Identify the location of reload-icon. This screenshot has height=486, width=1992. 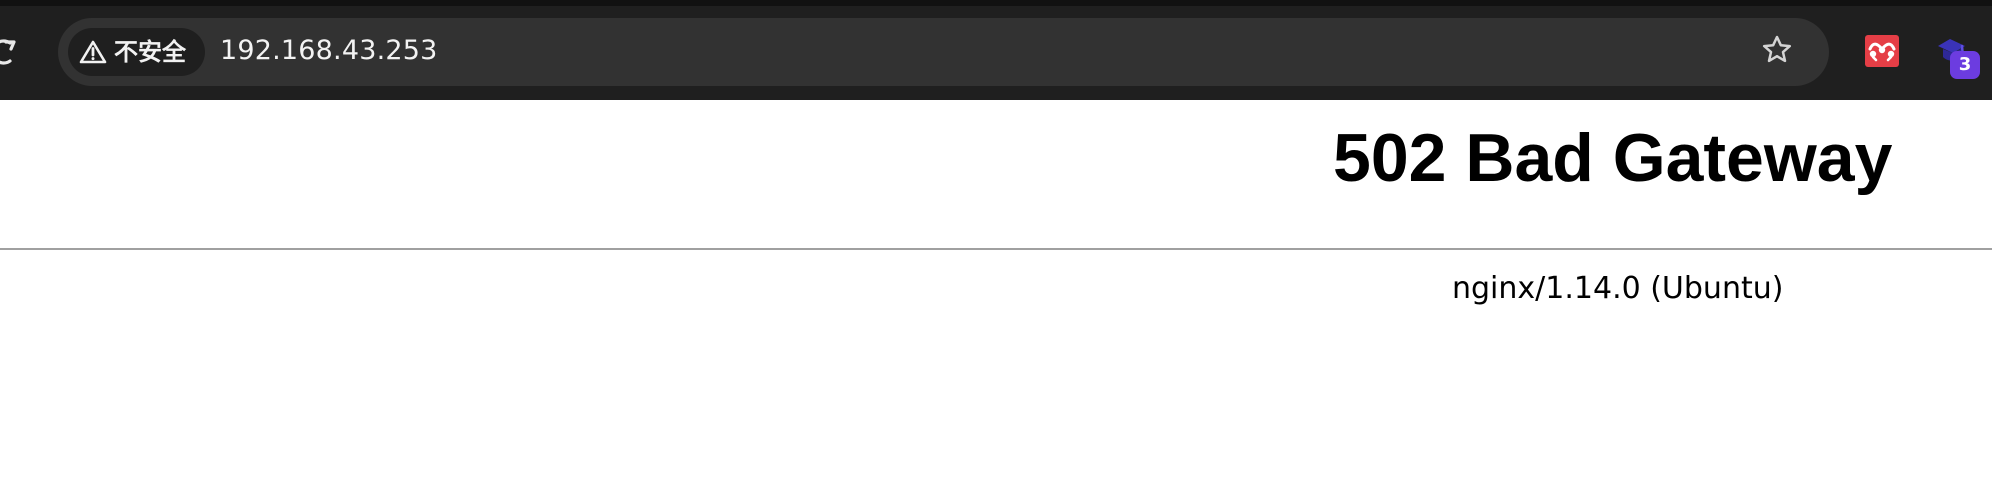
(12, 52).